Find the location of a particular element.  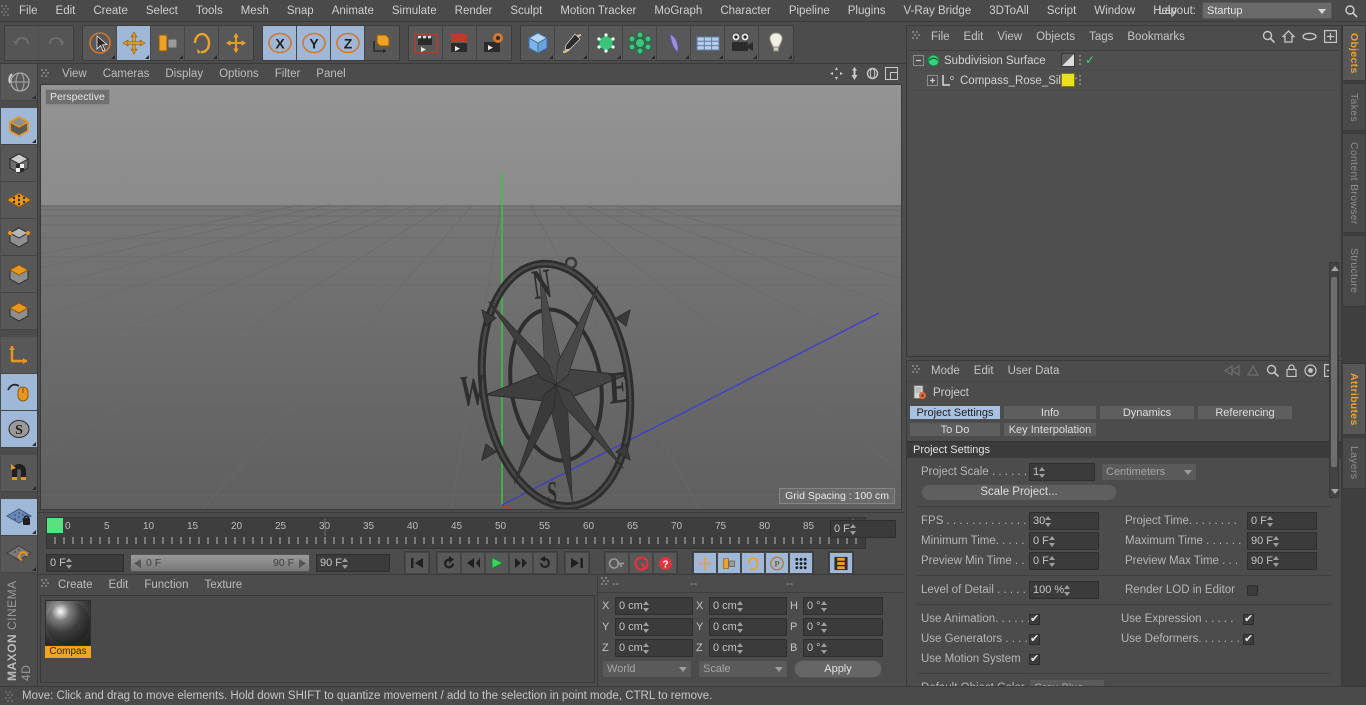

next-frame-button is located at coordinates (521, 563).